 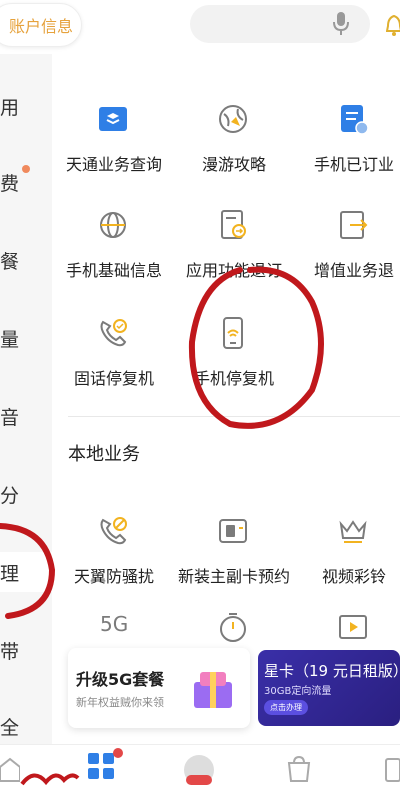 I want to click on service-phone-info: 手机基础信息, so click(x=112, y=240).